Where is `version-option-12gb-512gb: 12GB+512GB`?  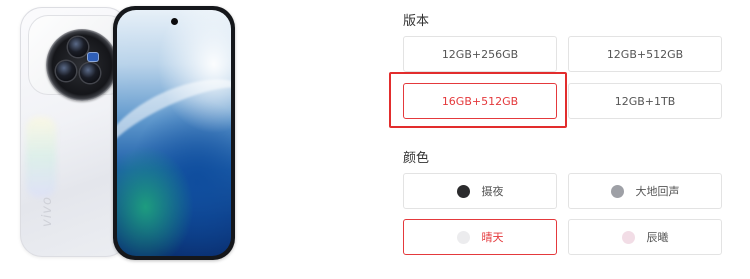 version-option-12gb-512gb: 12GB+512GB is located at coordinates (645, 54).